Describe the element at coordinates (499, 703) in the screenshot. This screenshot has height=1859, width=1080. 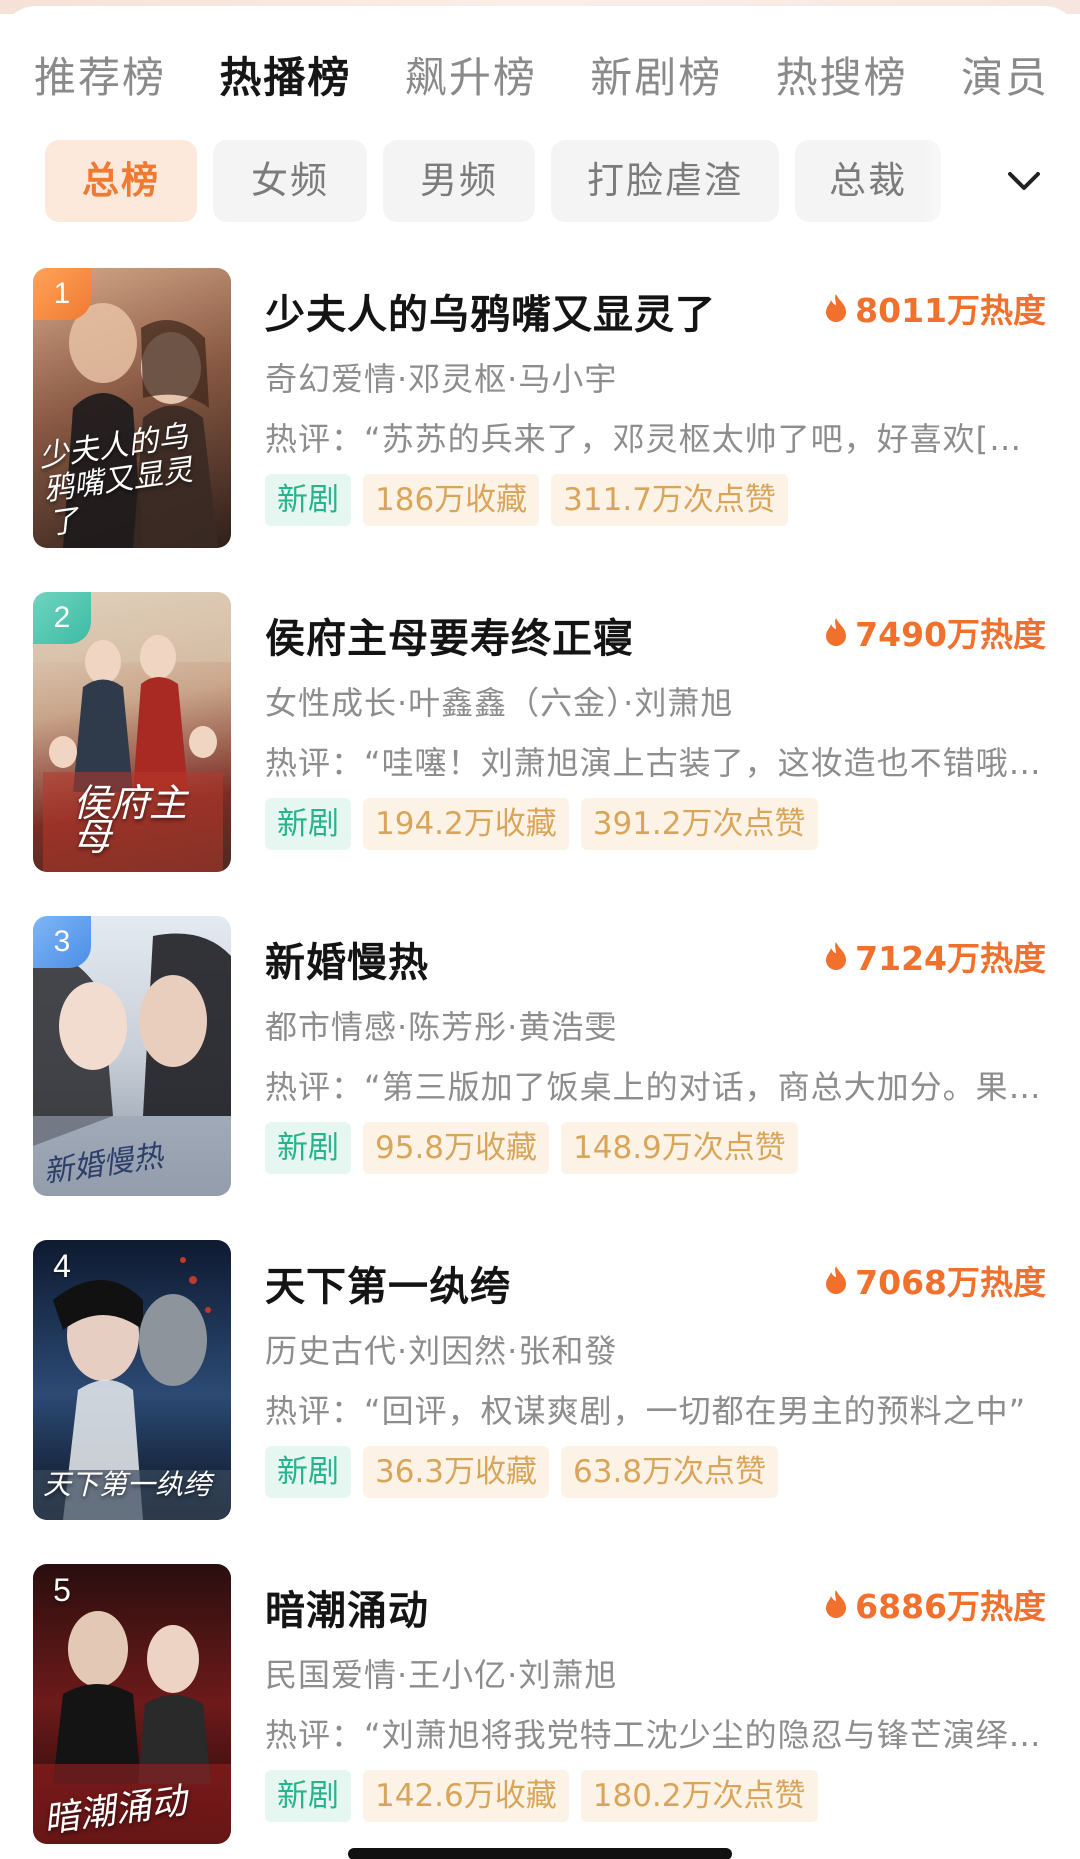
I see `drama-meta: 女性成长·叶鑫鑫（六金）·刘萧旭` at that location.